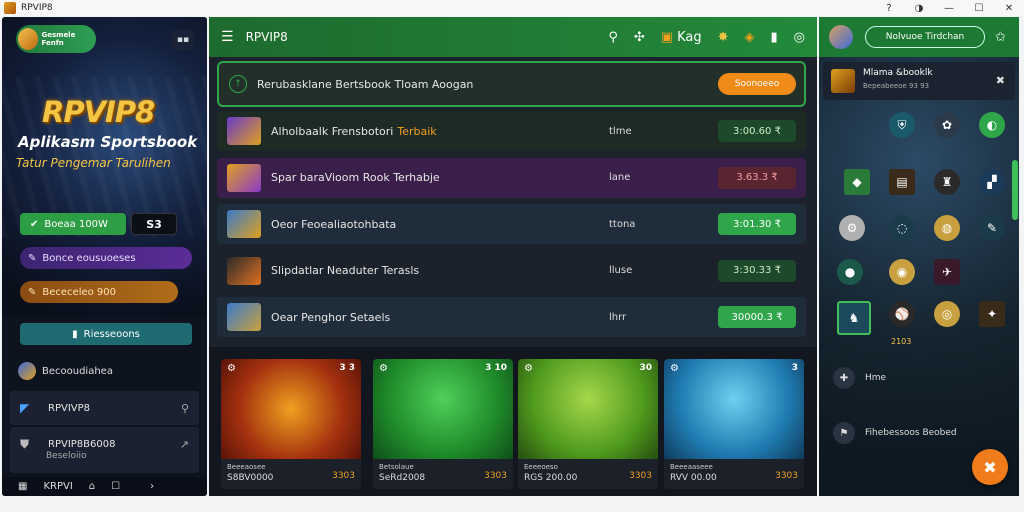 The height and width of the screenshot is (512, 1024). What do you see at coordinates (231, 368) in the screenshot?
I see `settings-icon: ⚙` at bounding box center [231, 368].